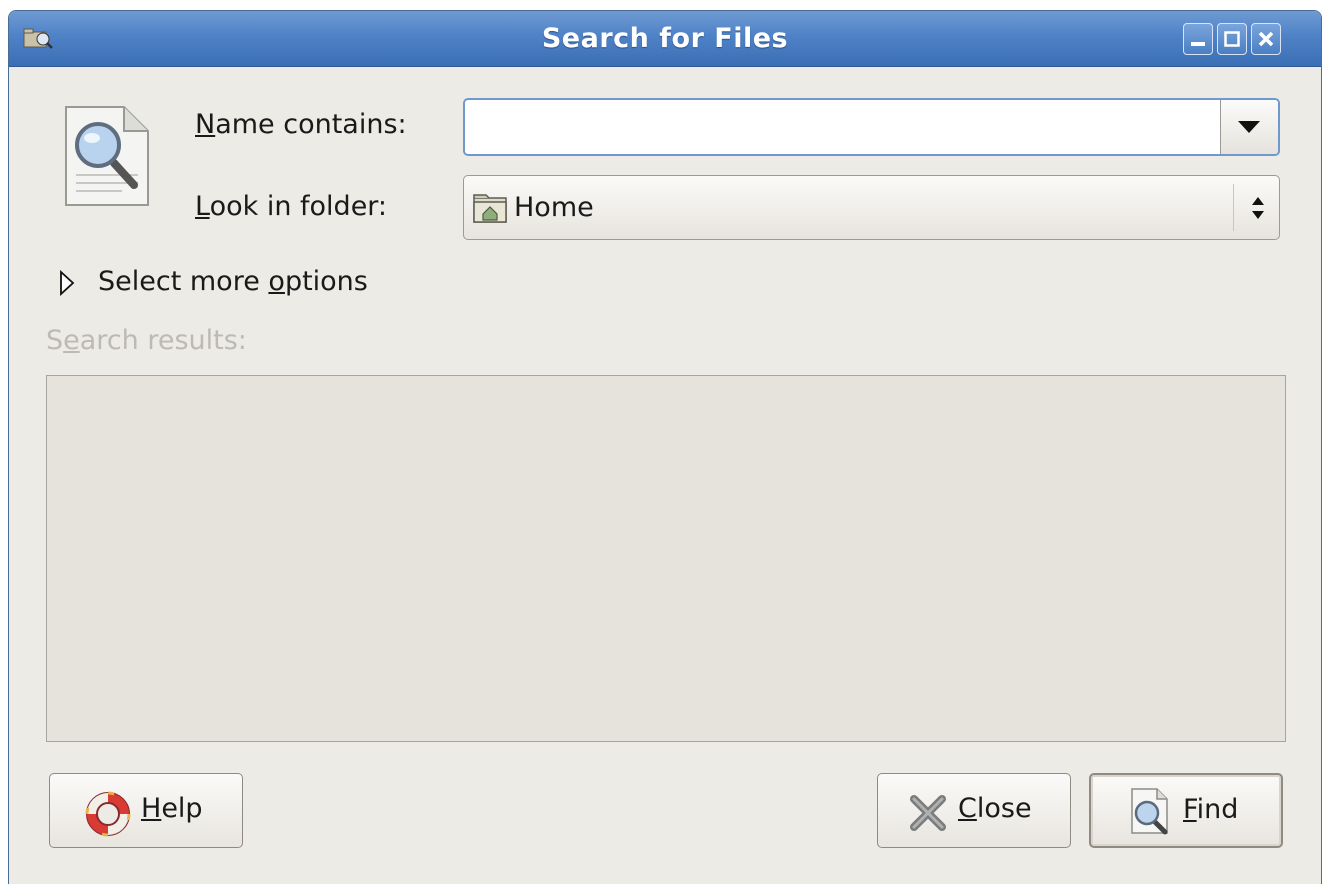 This screenshot has width=1331, height=884. Describe the element at coordinates (1198, 44) in the screenshot. I see `minimize-icon` at that location.